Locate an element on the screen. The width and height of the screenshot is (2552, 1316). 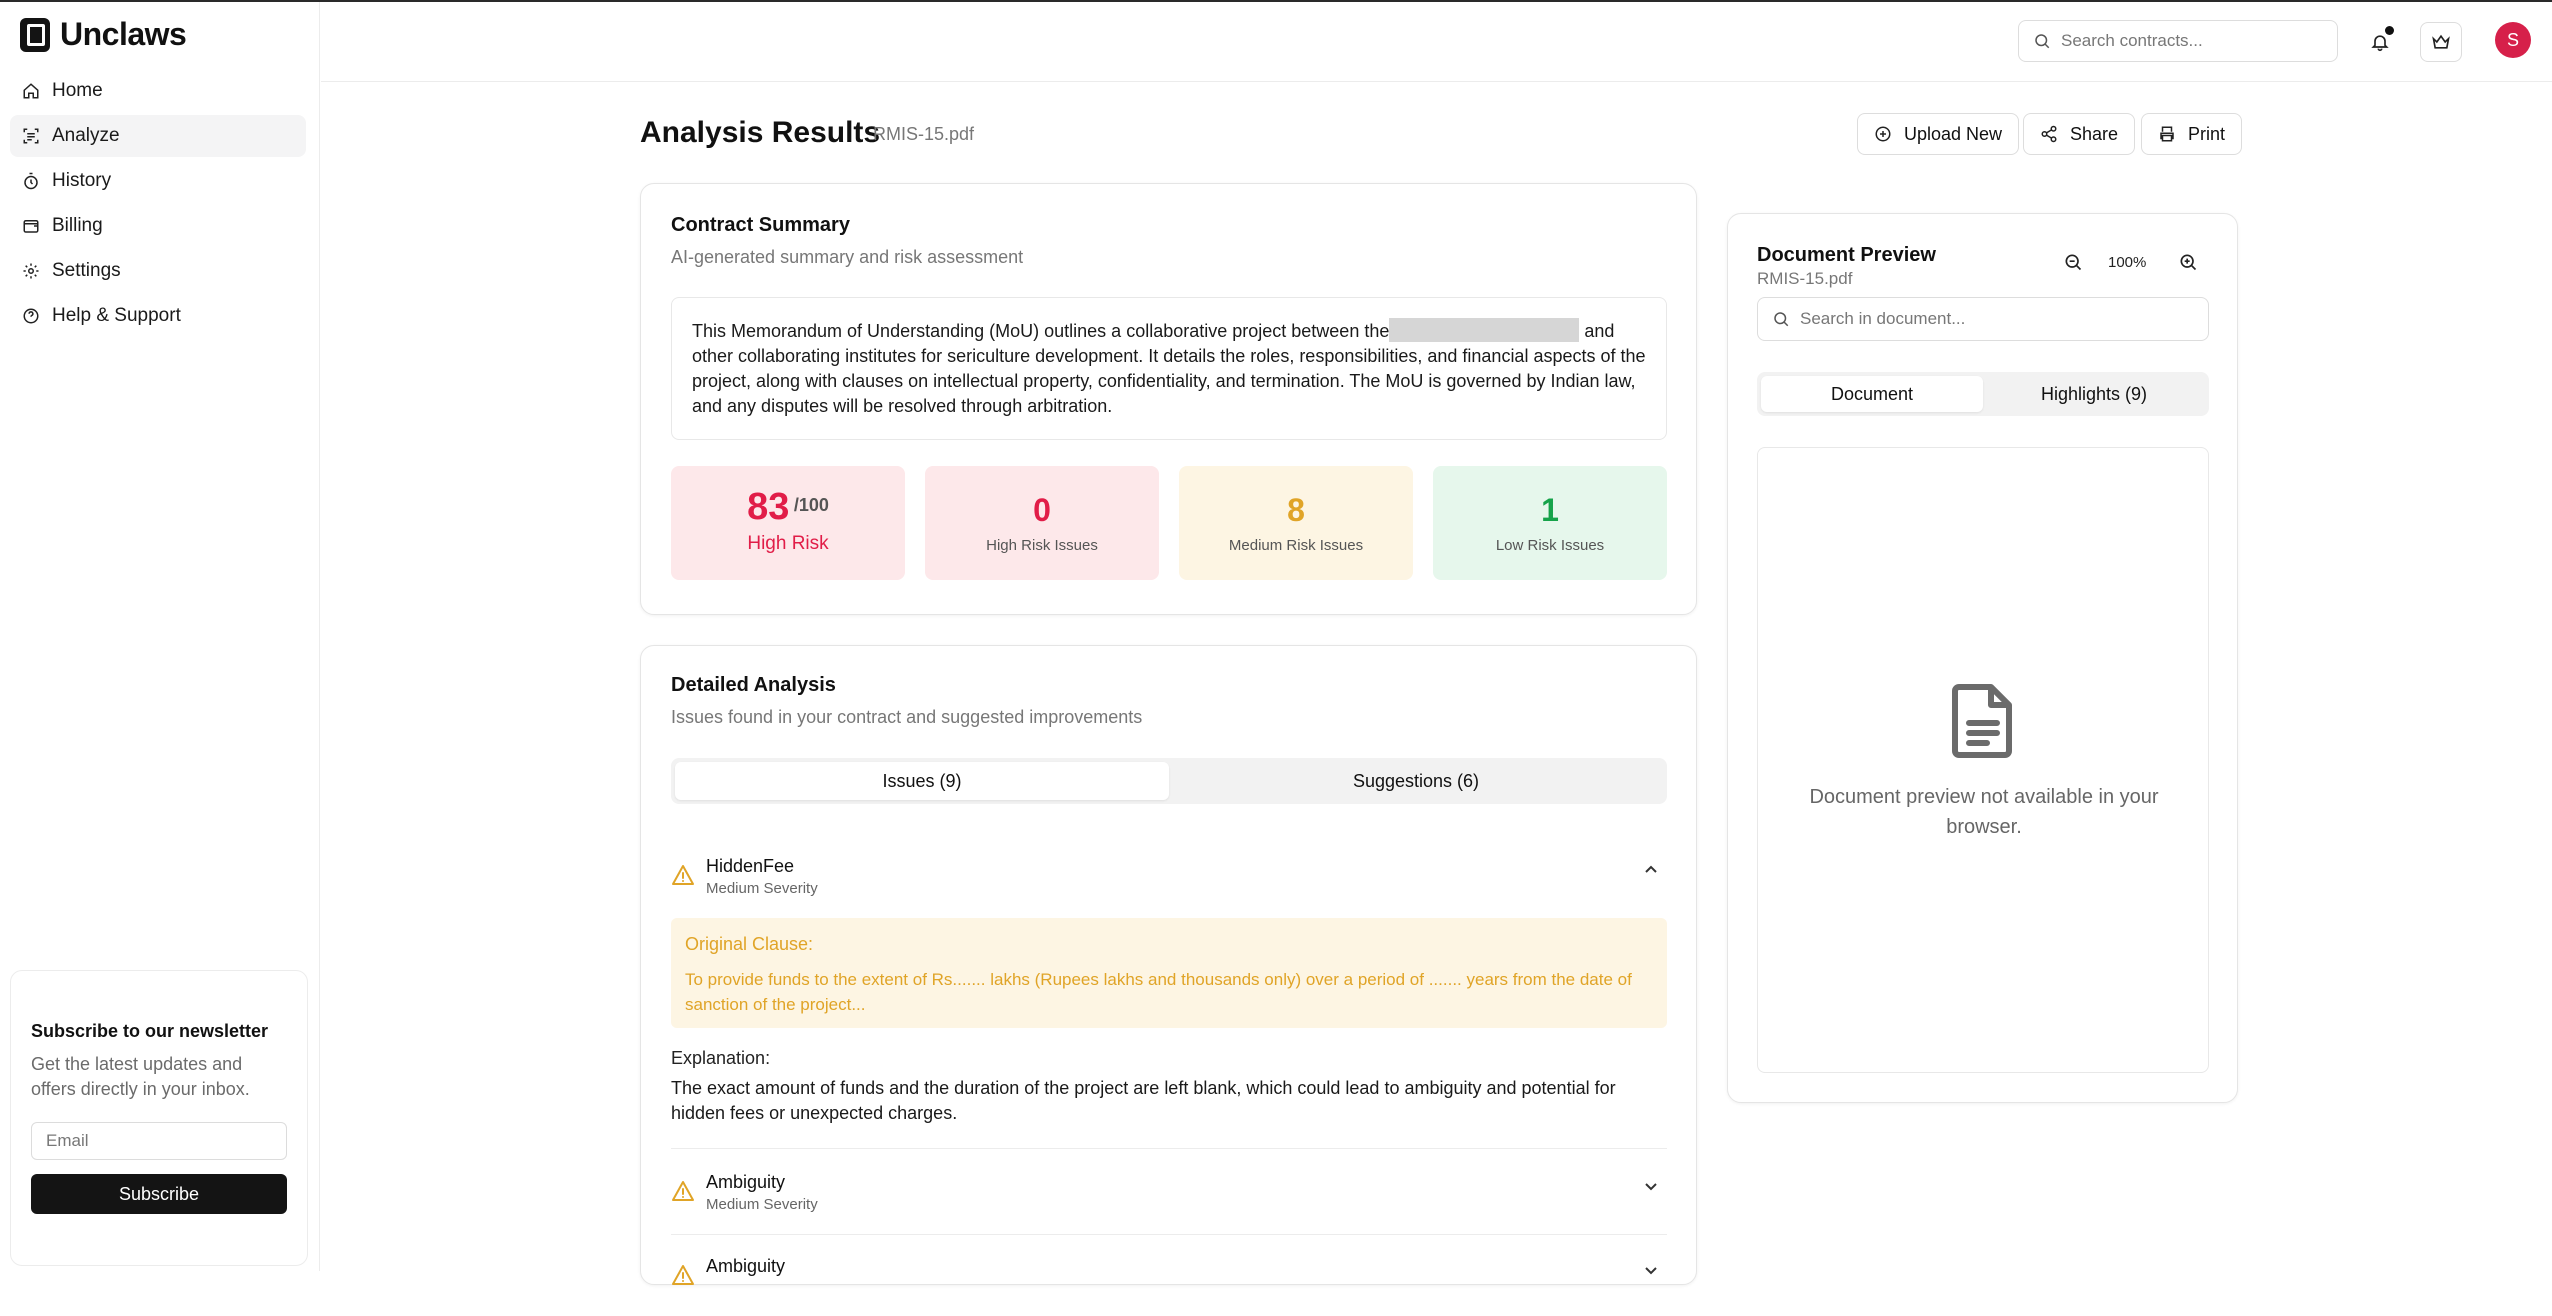
issue-name: HiddenFee is located at coordinates (750, 866).